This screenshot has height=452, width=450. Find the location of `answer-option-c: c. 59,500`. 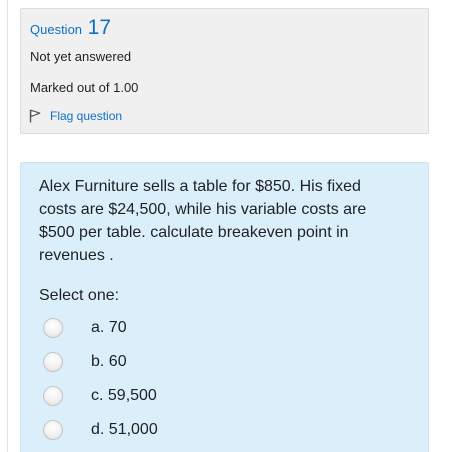

answer-option-c: c. 59,500 is located at coordinates (100, 396).